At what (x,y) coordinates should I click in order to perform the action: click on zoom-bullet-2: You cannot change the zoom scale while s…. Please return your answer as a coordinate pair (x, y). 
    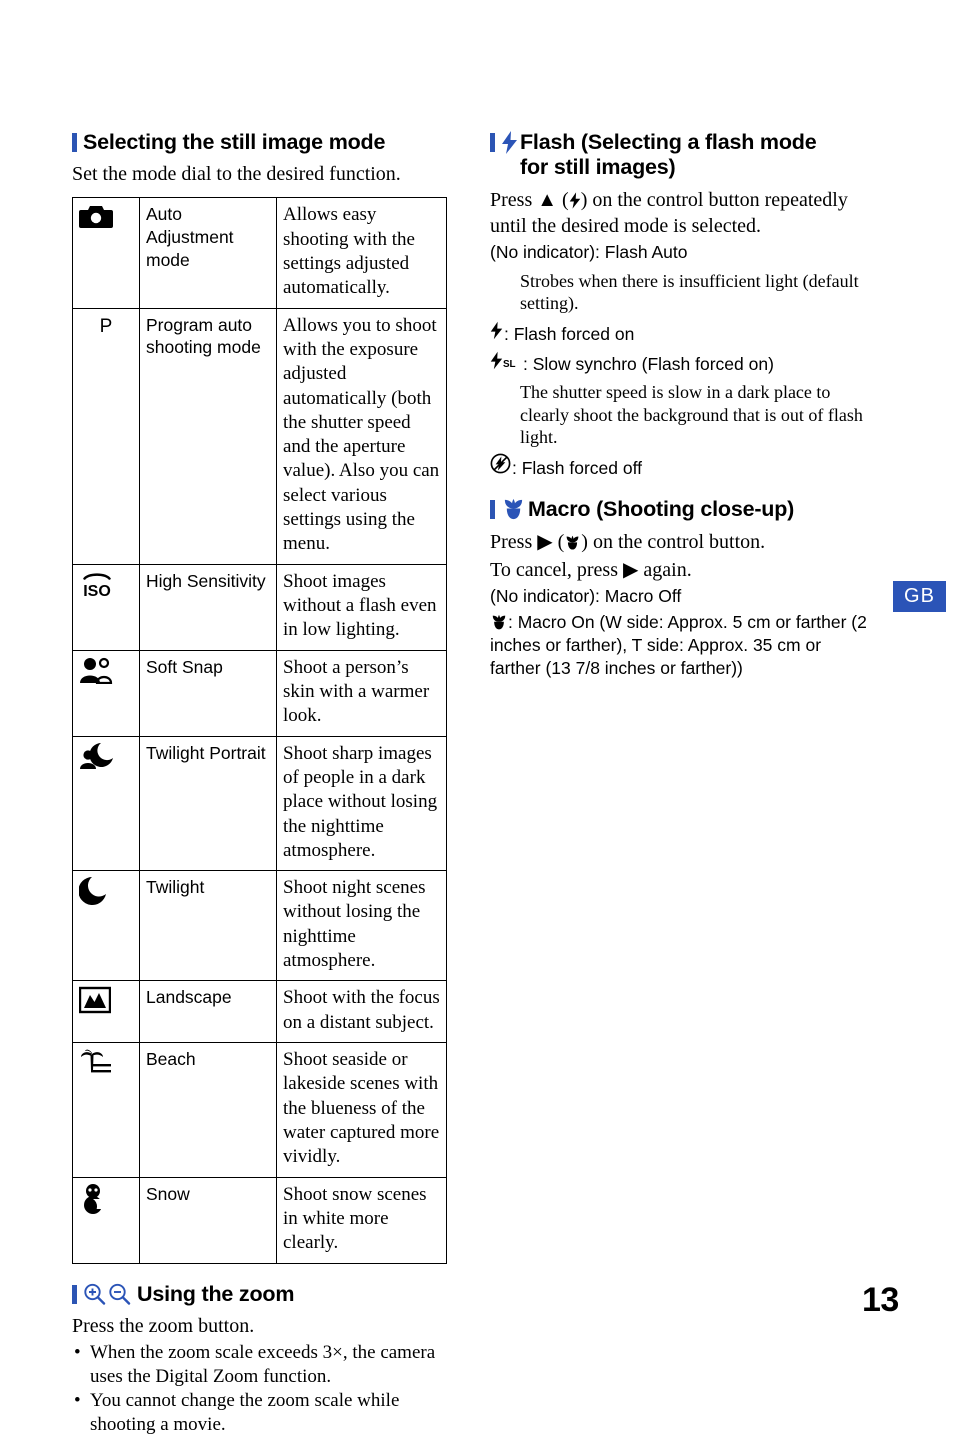
    Looking at the image, I should click on (261, 1413).